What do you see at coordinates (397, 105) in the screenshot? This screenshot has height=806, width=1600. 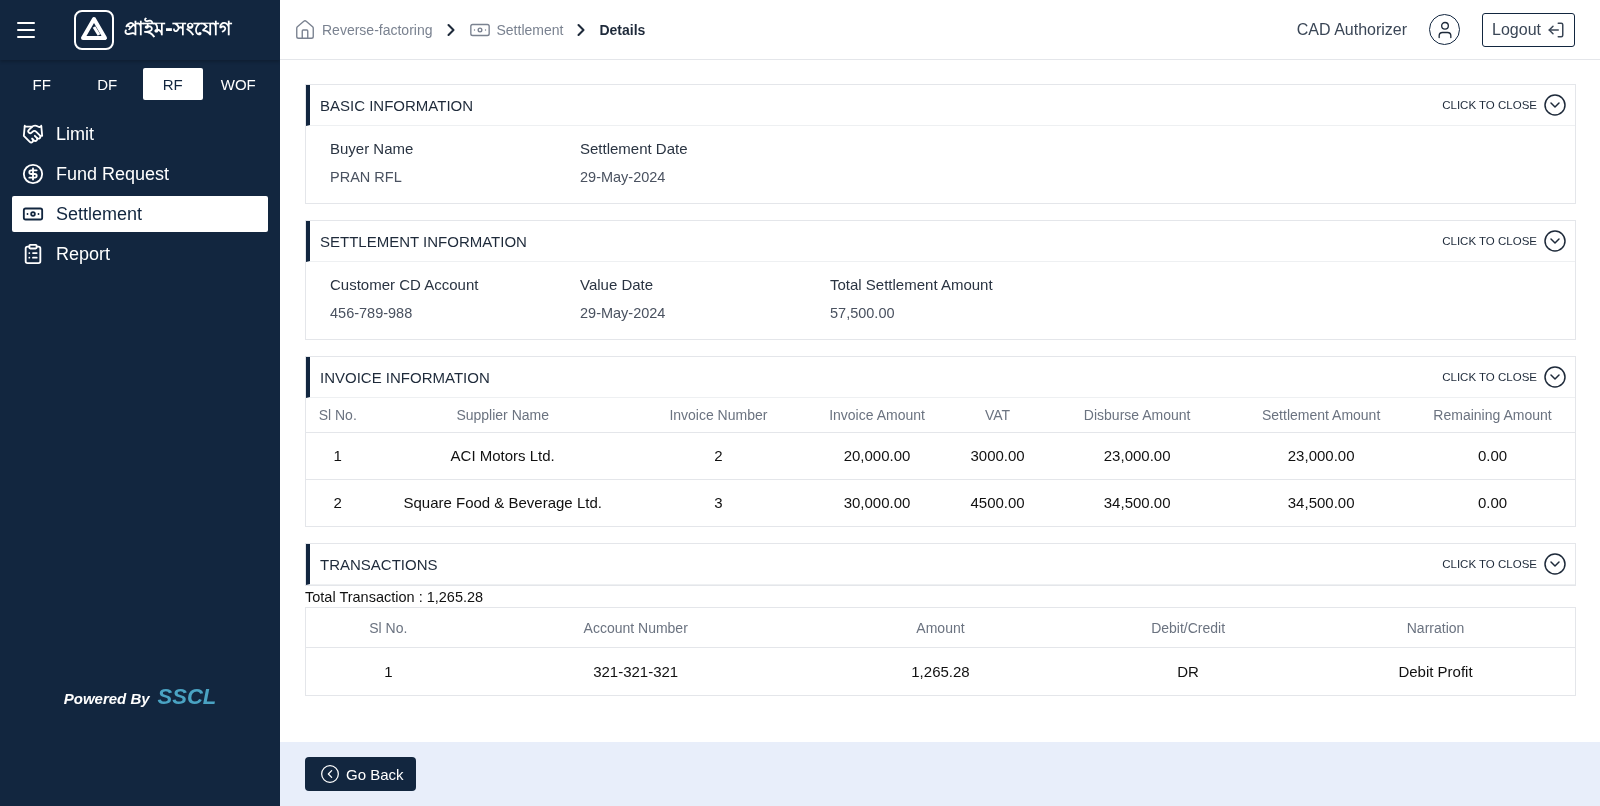 I see `section-title: BASIC INFORMATION` at bounding box center [397, 105].